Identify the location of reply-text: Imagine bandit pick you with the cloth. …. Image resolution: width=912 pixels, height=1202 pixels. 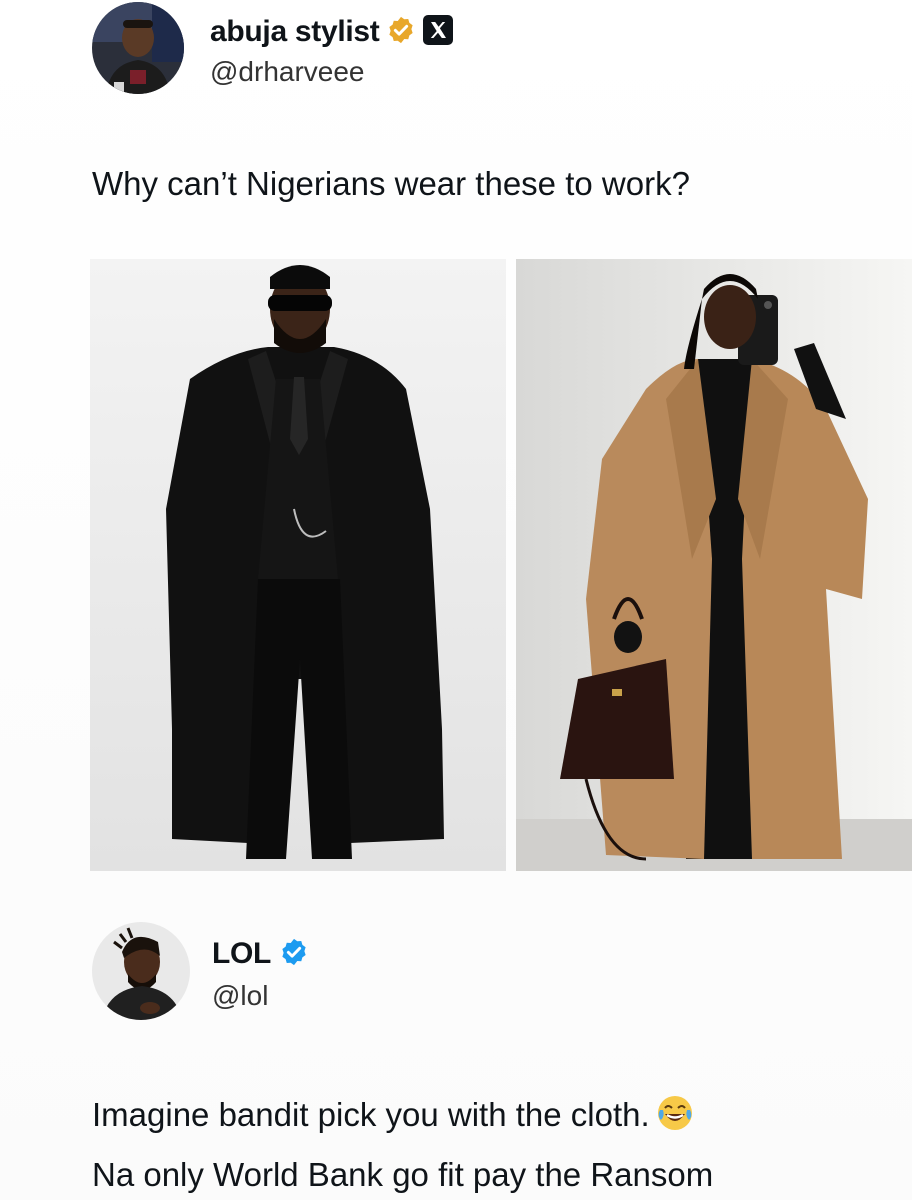
(492, 1145).